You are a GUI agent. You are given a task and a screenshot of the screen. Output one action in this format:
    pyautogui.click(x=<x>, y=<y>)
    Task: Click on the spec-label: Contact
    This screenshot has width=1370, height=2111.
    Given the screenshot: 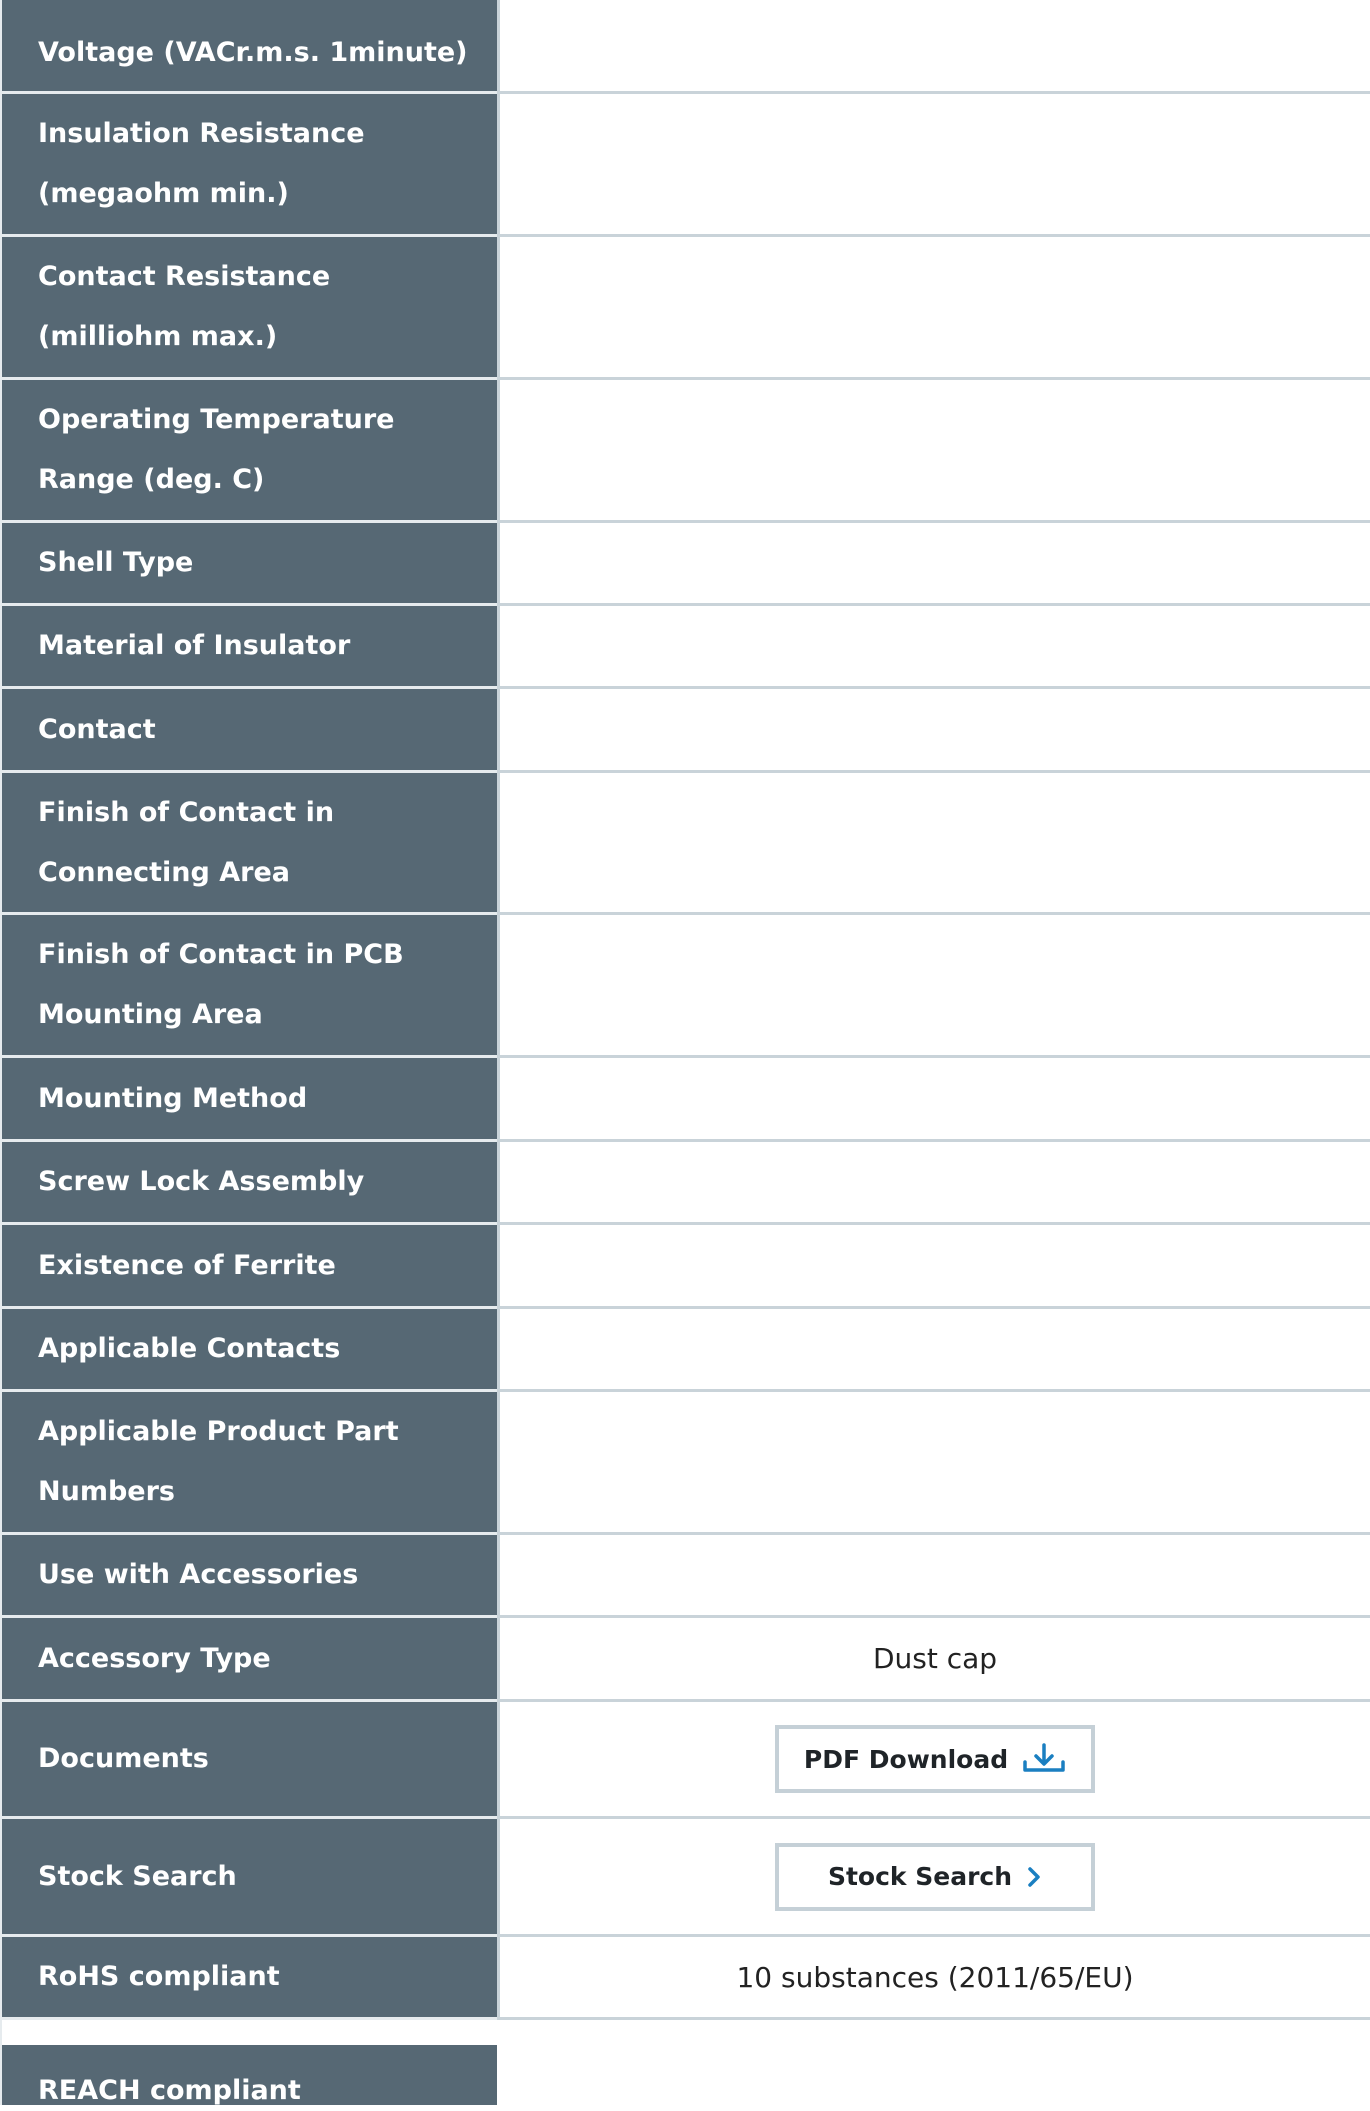 What is the action you would take?
    pyautogui.click(x=248, y=731)
    